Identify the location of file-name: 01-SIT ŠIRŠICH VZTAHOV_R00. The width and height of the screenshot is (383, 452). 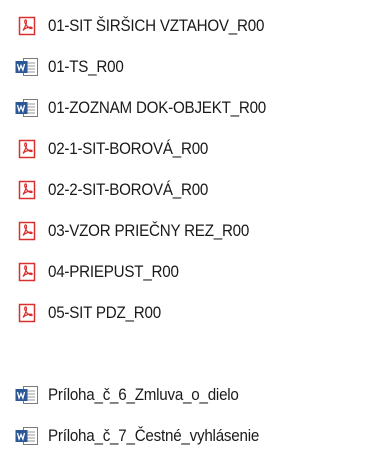
(156, 26).